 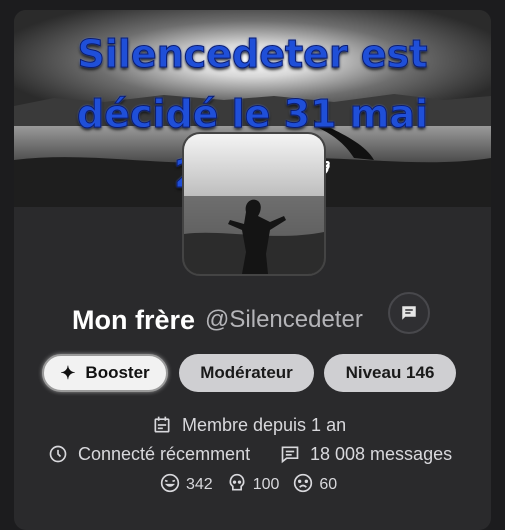 I want to click on level-badge: Niveau 146, so click(x=390, y=373).